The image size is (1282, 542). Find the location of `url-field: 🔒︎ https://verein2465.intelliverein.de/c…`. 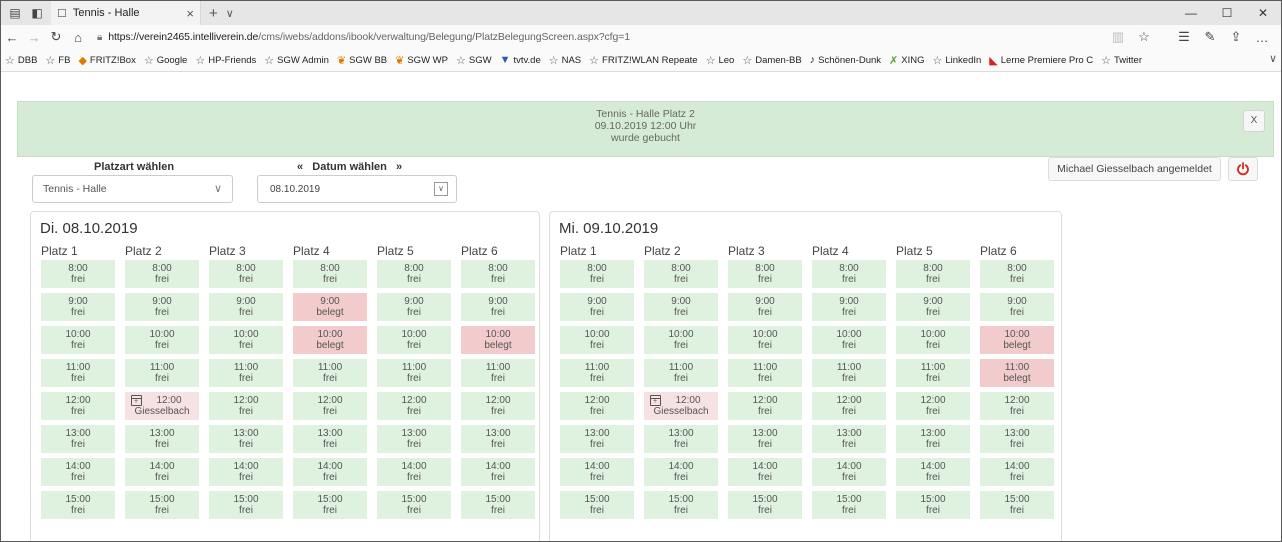

url-field: 🔒︎ https://verein2465.intelliverein.de/c… is located at coordinates (363, 37).